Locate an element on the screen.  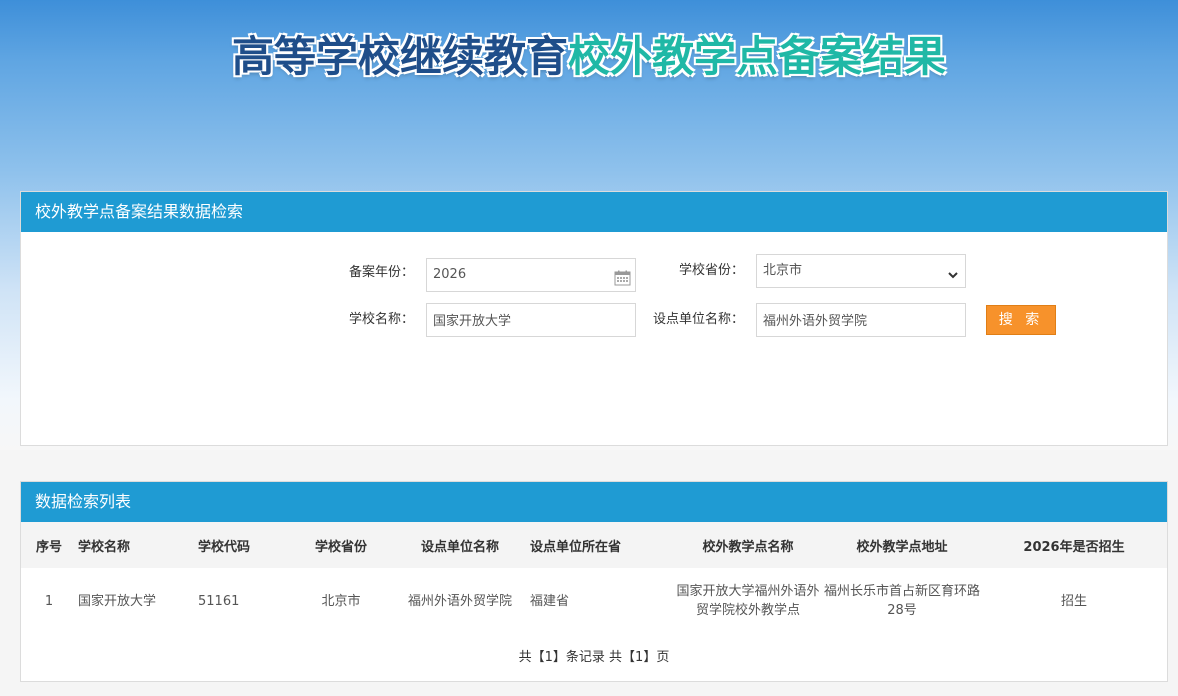
list-panel-title: 数据检索列表 is located at coordinates (594, 502).